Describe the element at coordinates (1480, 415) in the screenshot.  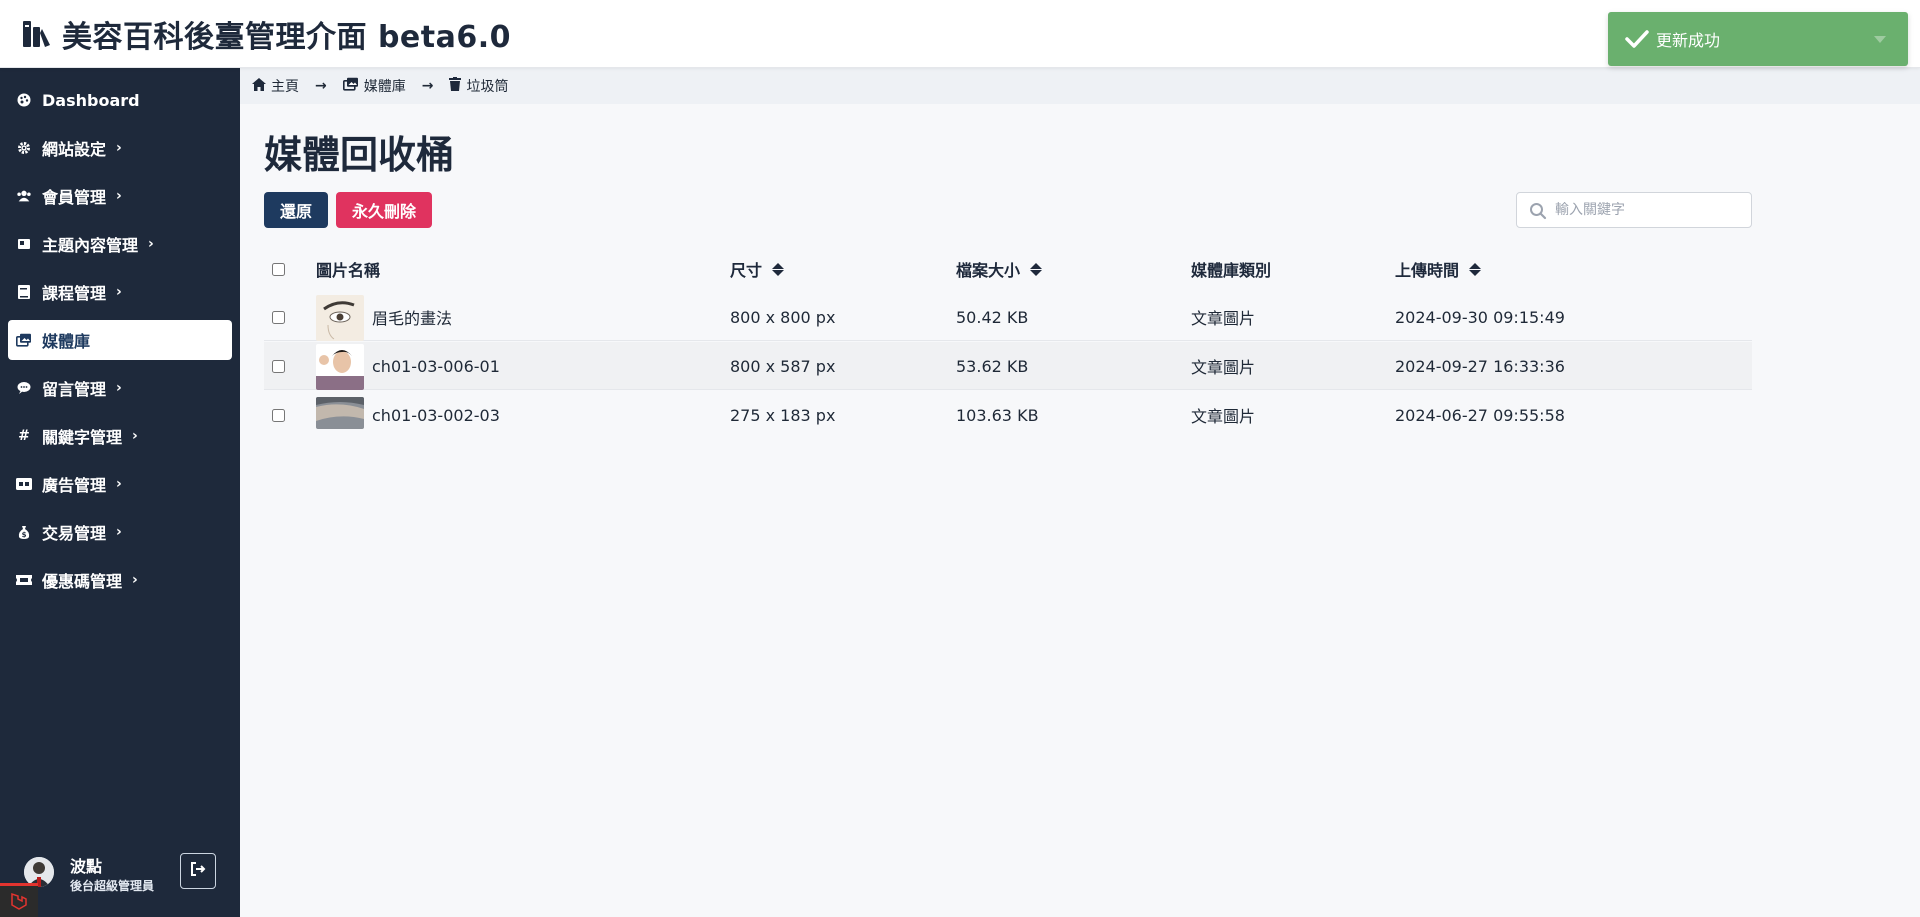
I see `upload-time: 2024-06-27 09:55:58` at that location.